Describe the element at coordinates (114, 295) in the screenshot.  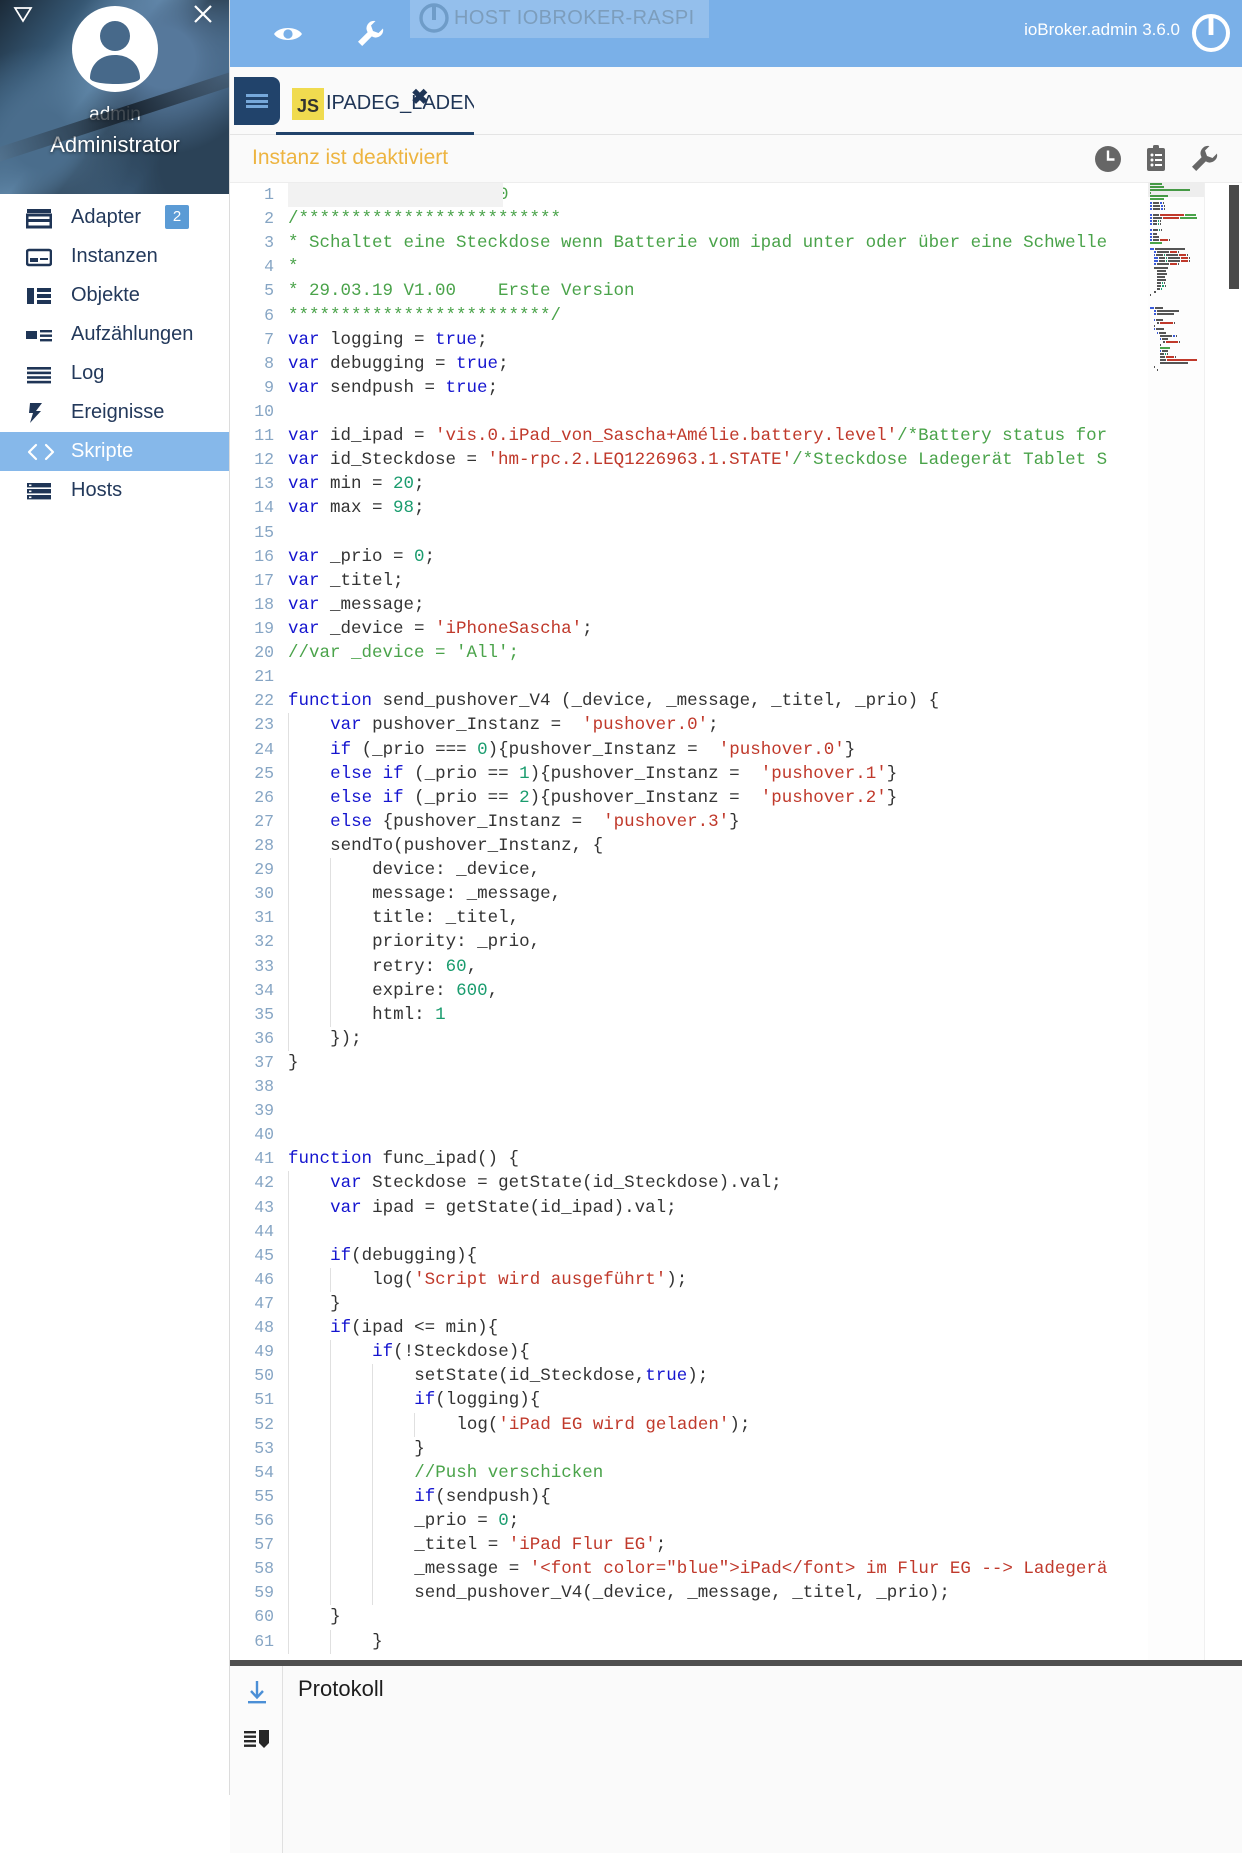
I see `sidebar-item-objekte: Objekte` at that location.